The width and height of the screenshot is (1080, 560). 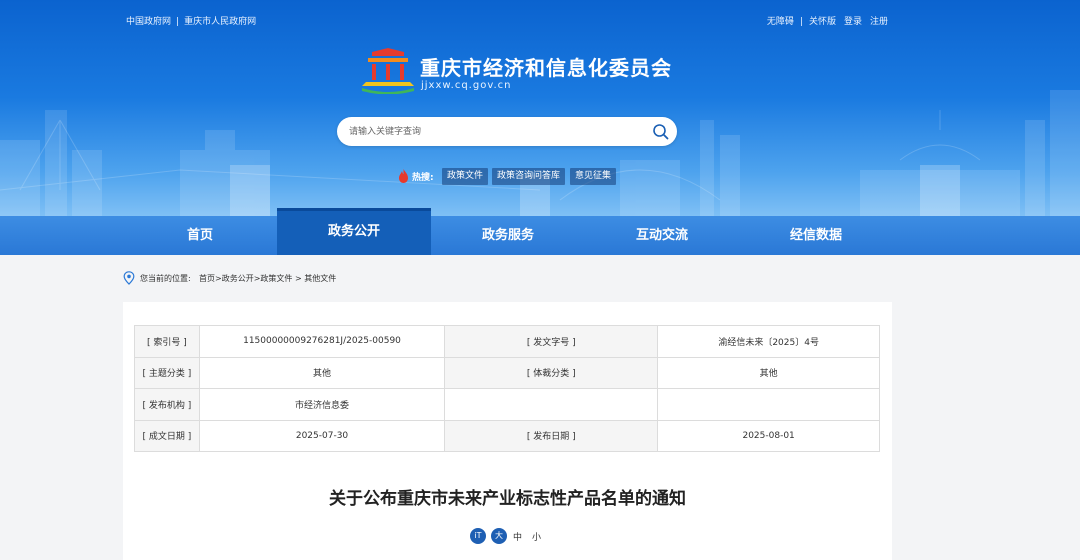 I want to click on meta-value: 2025-07-30, so click(x=322, y=435).